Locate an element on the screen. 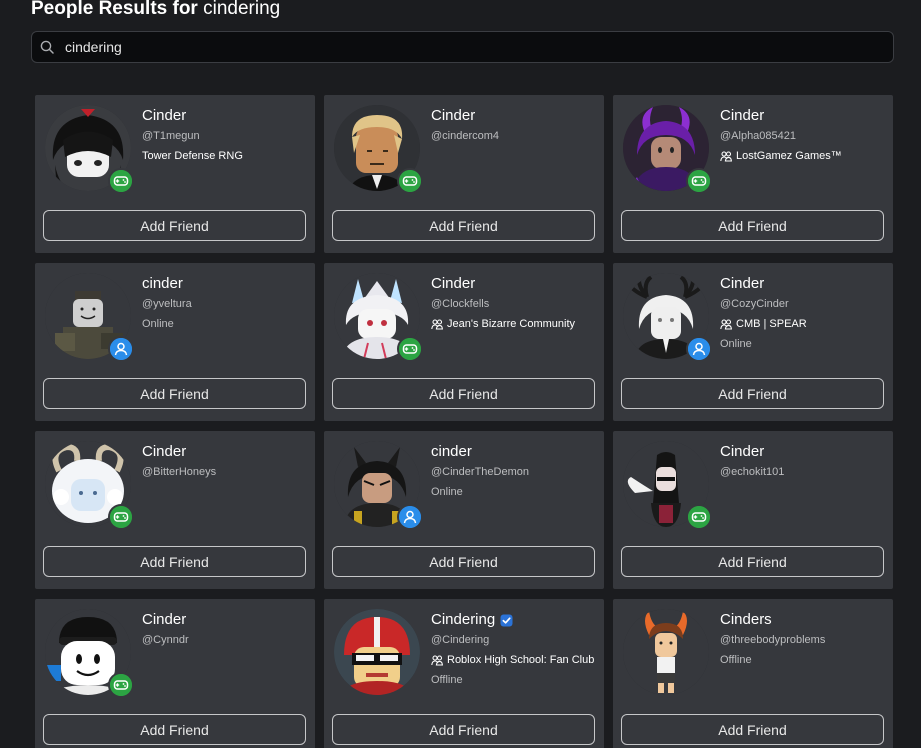 The height and width of the screenshot is (748, 921). user-info: cinder @yveltura Online is located at coordinates (226, 303).